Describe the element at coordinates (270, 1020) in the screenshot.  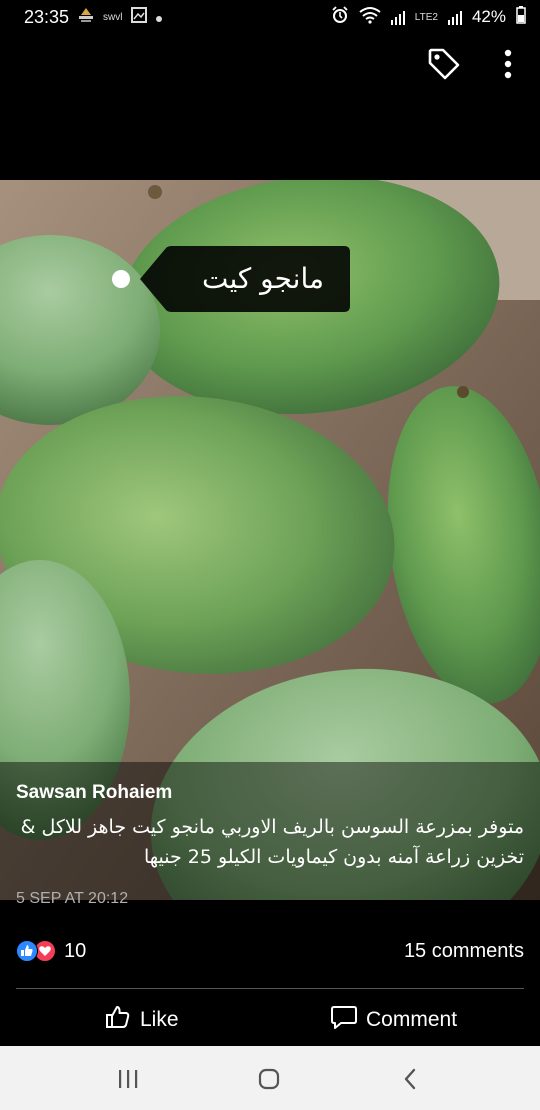
I see `post-action-bar: Like Comment` at that location.